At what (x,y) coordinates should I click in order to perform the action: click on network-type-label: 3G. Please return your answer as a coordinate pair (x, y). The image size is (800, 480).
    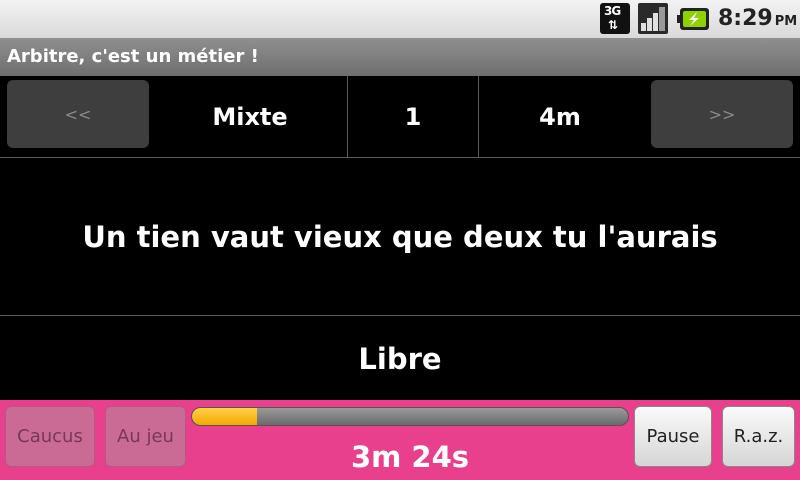
    Looking at the image, I should click on (612, 11).